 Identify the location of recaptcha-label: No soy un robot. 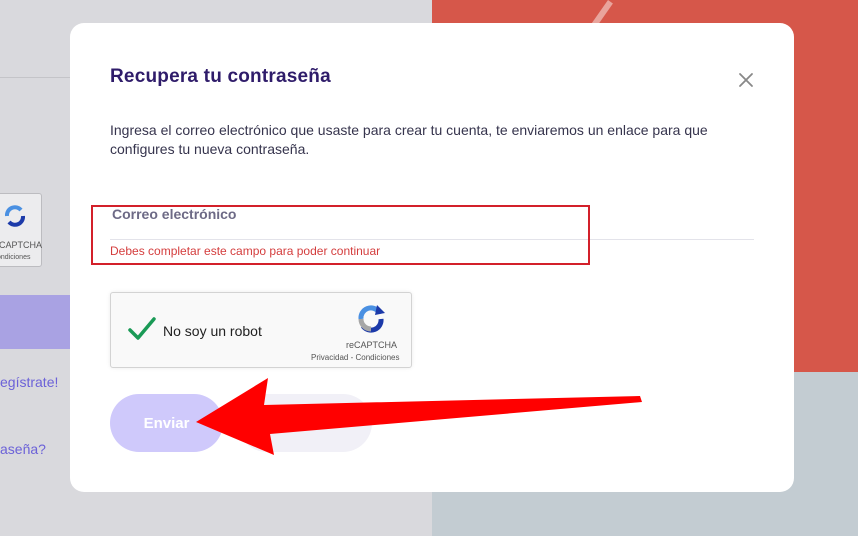
(212, 331).